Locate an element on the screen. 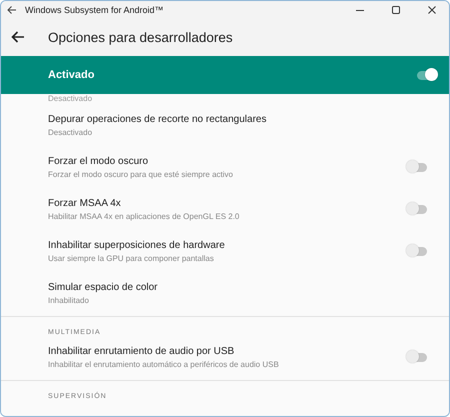 The image size is (450, 417). maximize-icon is located at coordinates (396, 9).